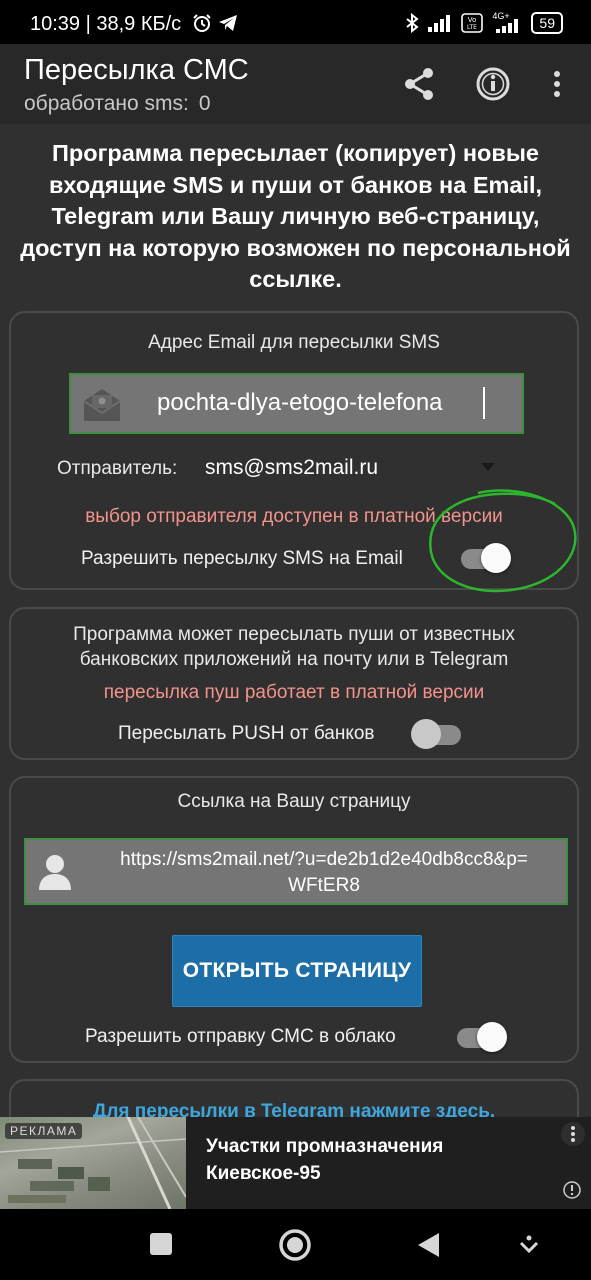 Image resolution: width=591 pixels, height=1280 pixels. Describe the element at coordinates (503, 541) in the screenshot. I see `annotation-circle` at that location.